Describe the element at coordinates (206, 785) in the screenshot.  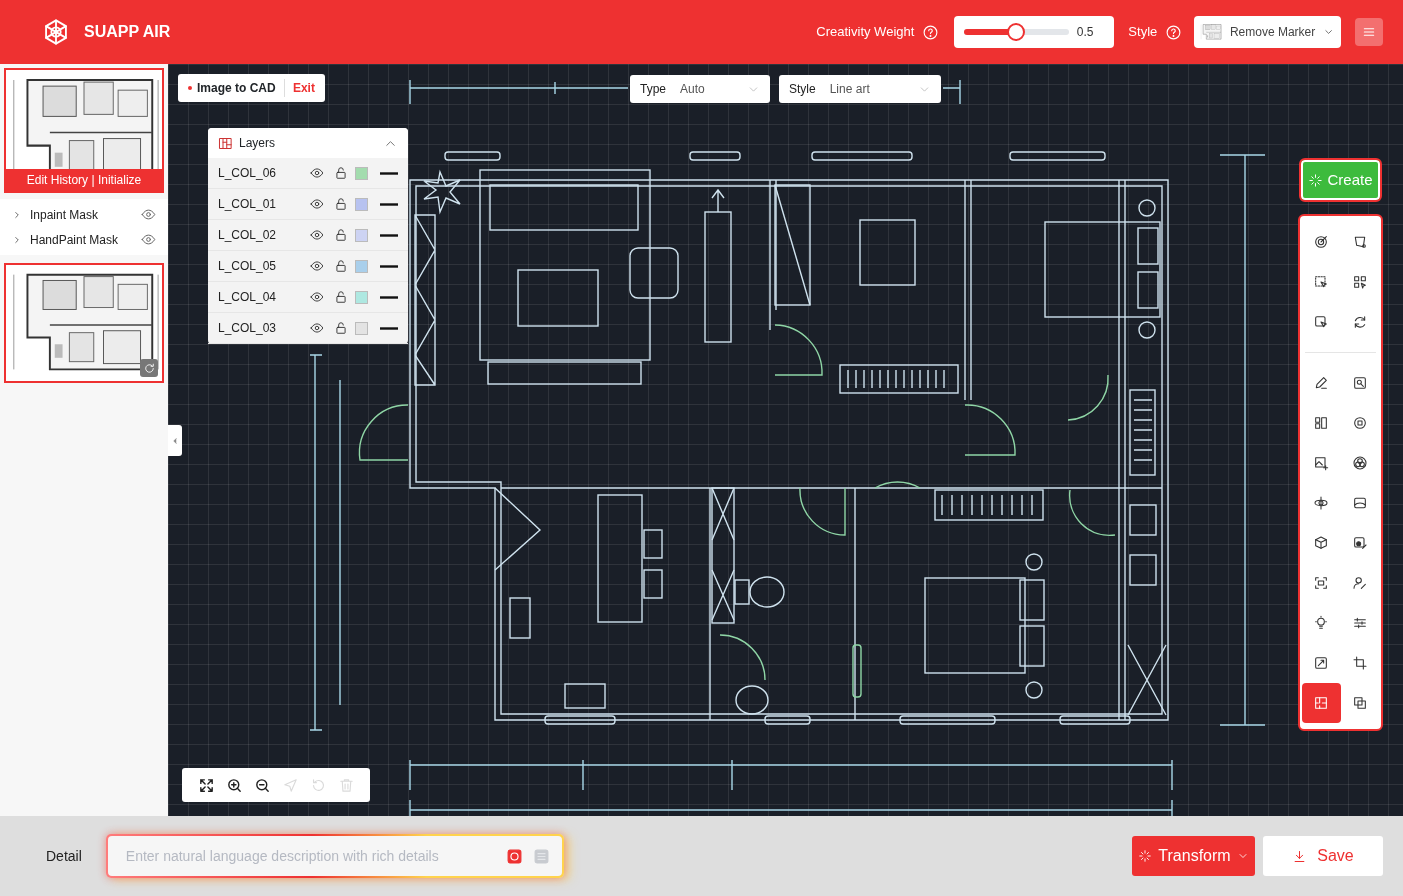
I see `fullscreen-icon` at that location.